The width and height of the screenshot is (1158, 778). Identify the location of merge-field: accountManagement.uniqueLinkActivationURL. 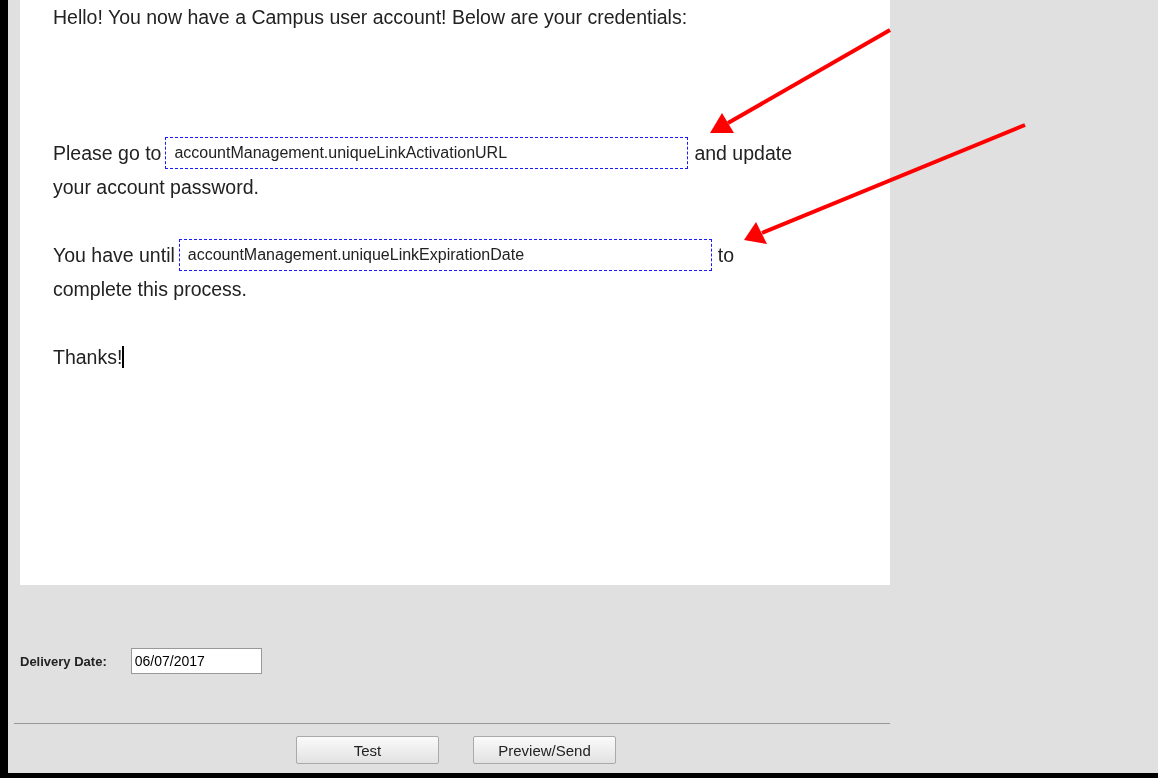
(427, 153).